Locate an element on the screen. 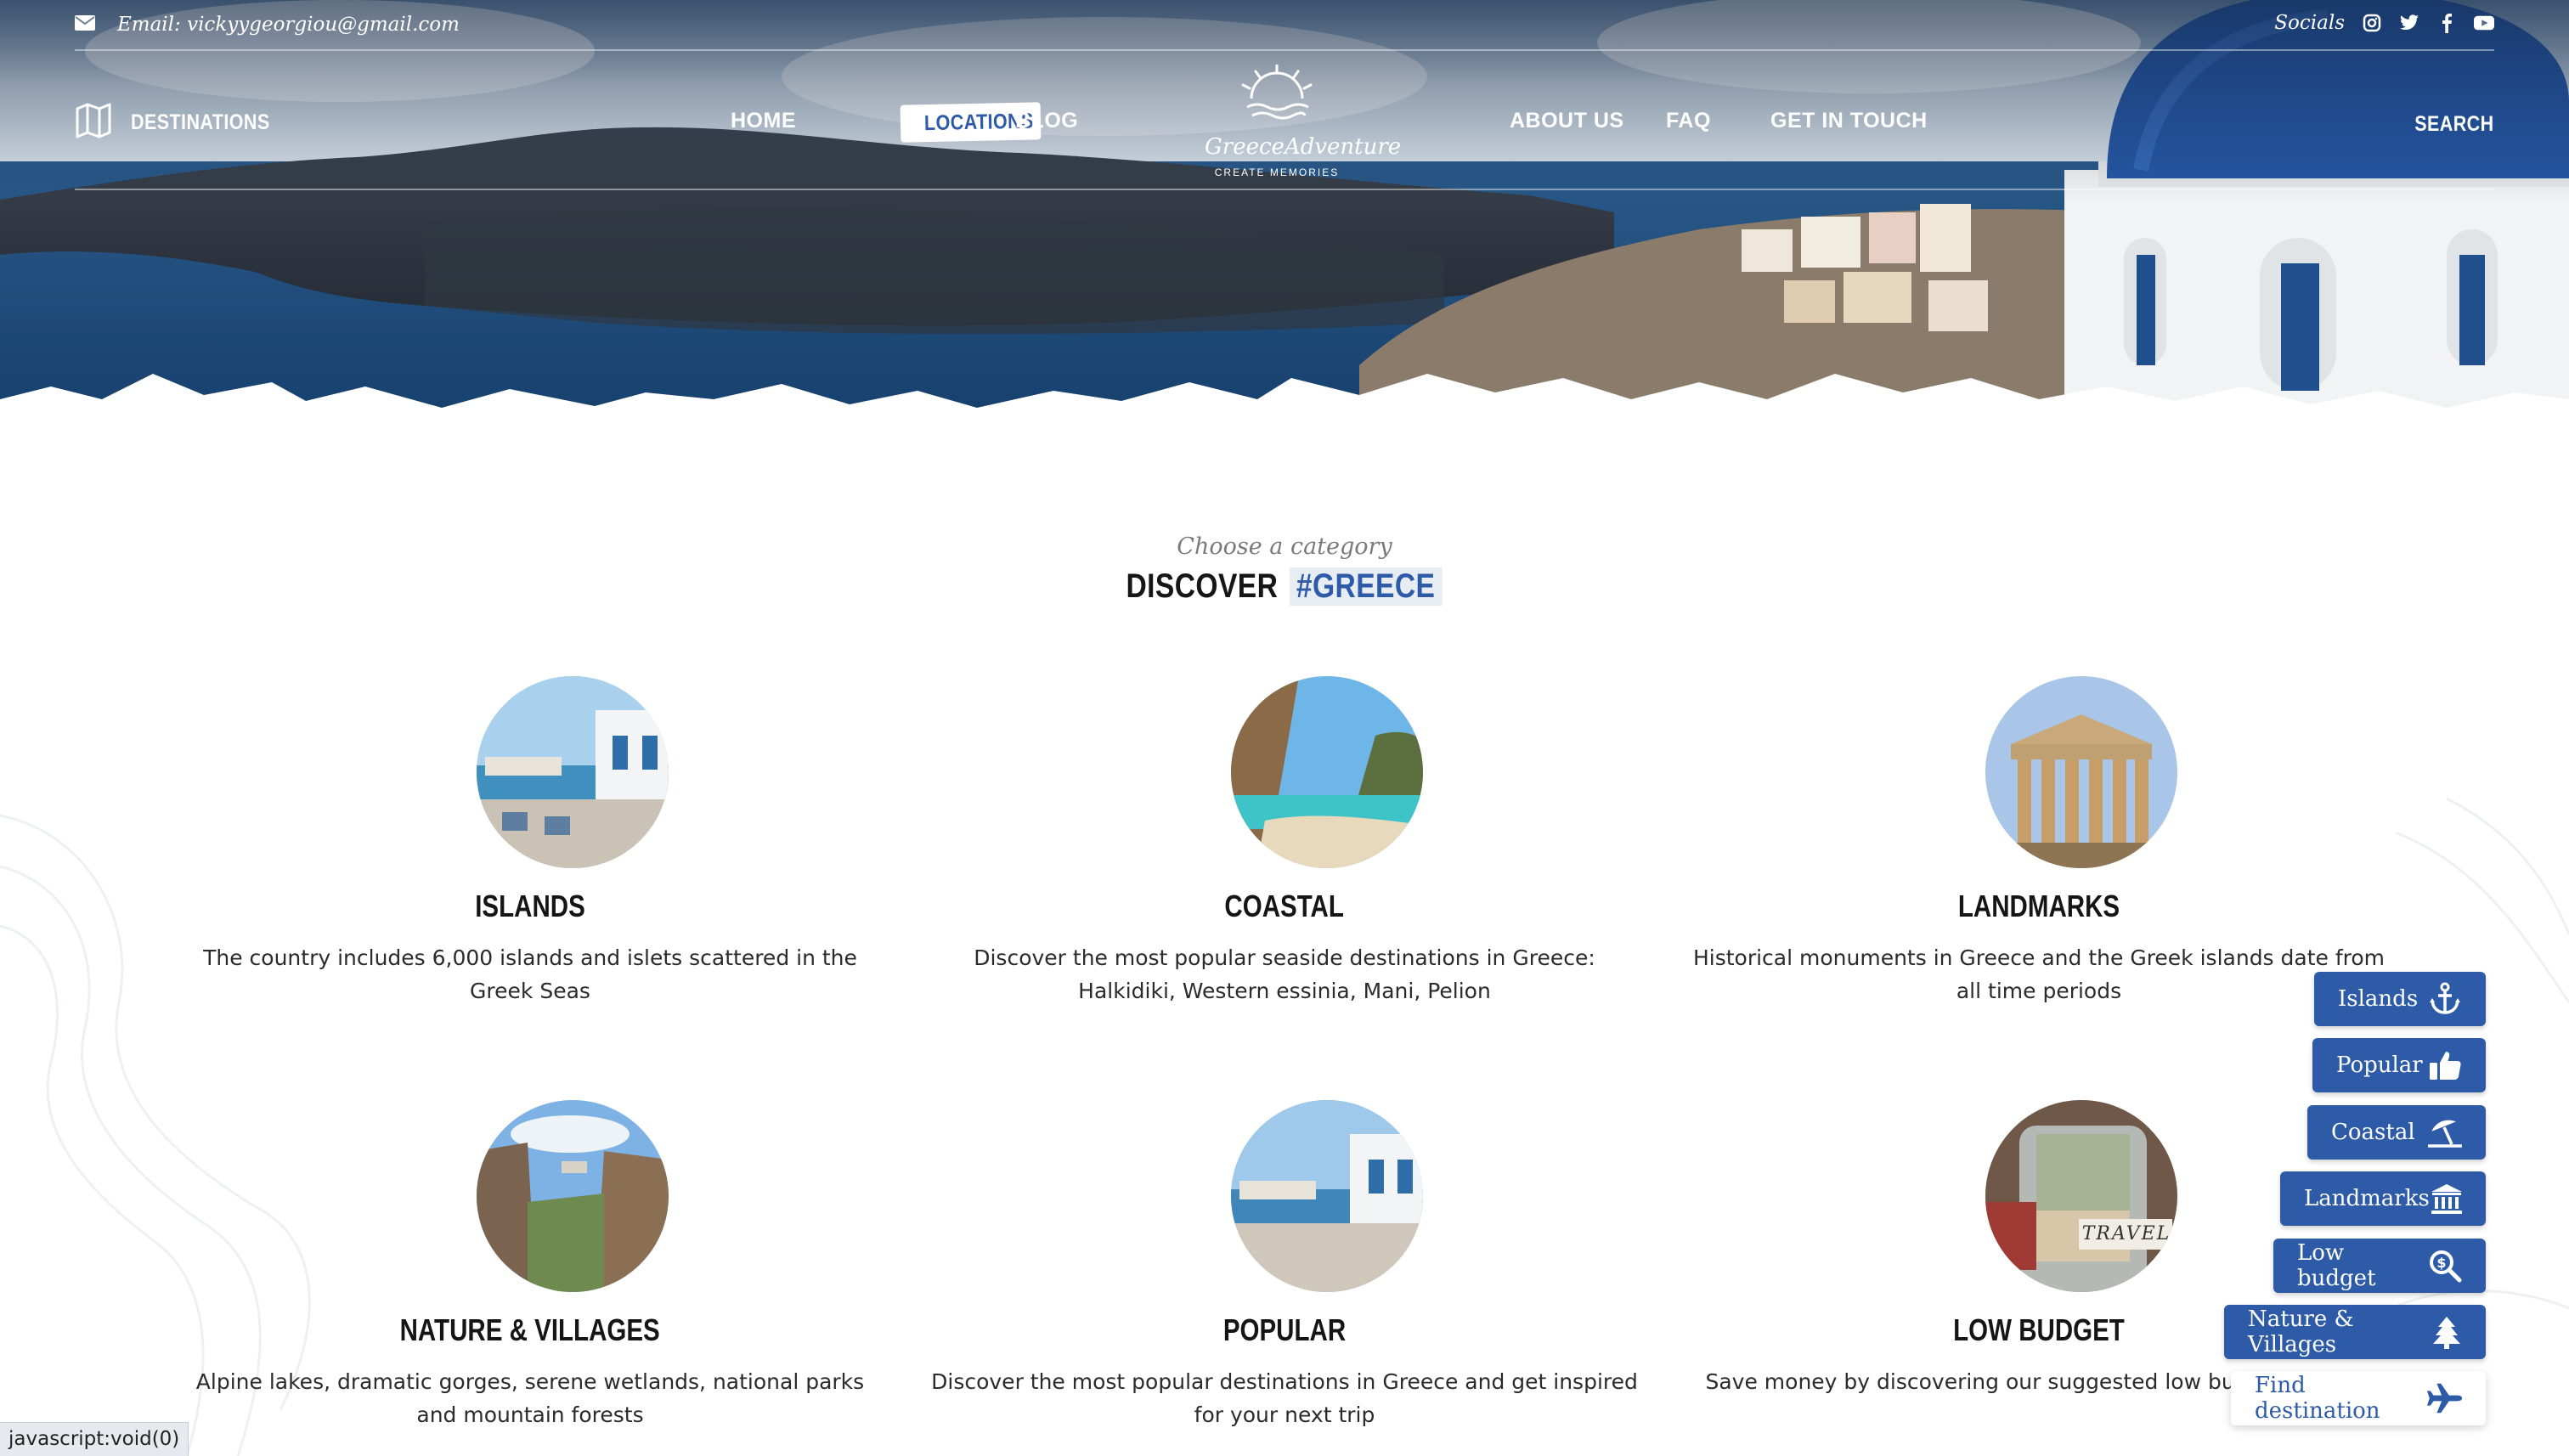  filter-low-budget-label: Low budget is located at coordinates (2337, 1266).